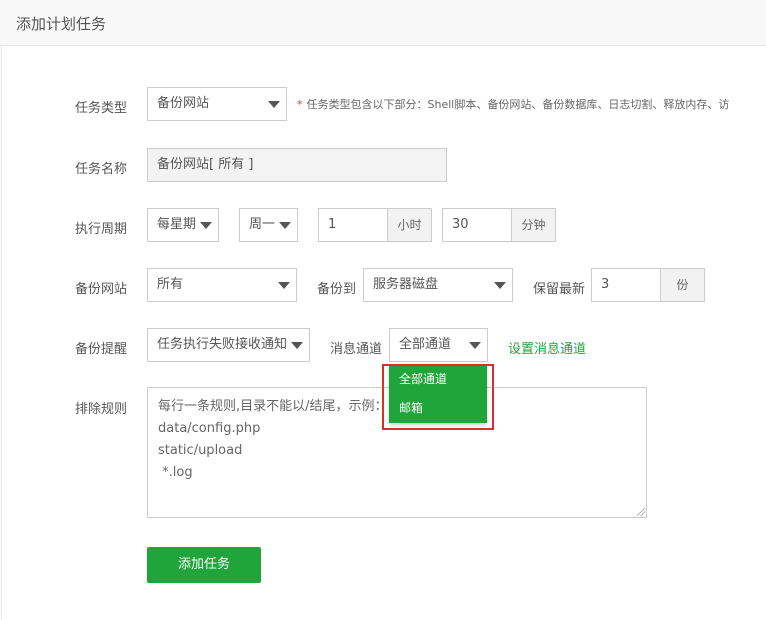  Describe the element at coordinates (337, 289) in the screenshot. I see `backup-to-label: 备份到` at that location.